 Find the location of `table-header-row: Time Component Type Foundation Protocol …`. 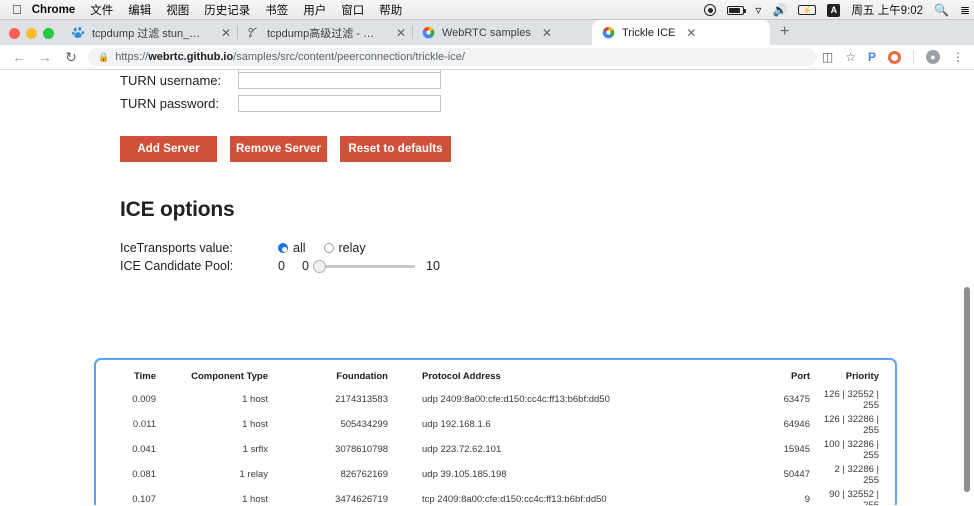

table-header-row: Time Component Type Foundation Protocol … is located at coordinates (495, 379).